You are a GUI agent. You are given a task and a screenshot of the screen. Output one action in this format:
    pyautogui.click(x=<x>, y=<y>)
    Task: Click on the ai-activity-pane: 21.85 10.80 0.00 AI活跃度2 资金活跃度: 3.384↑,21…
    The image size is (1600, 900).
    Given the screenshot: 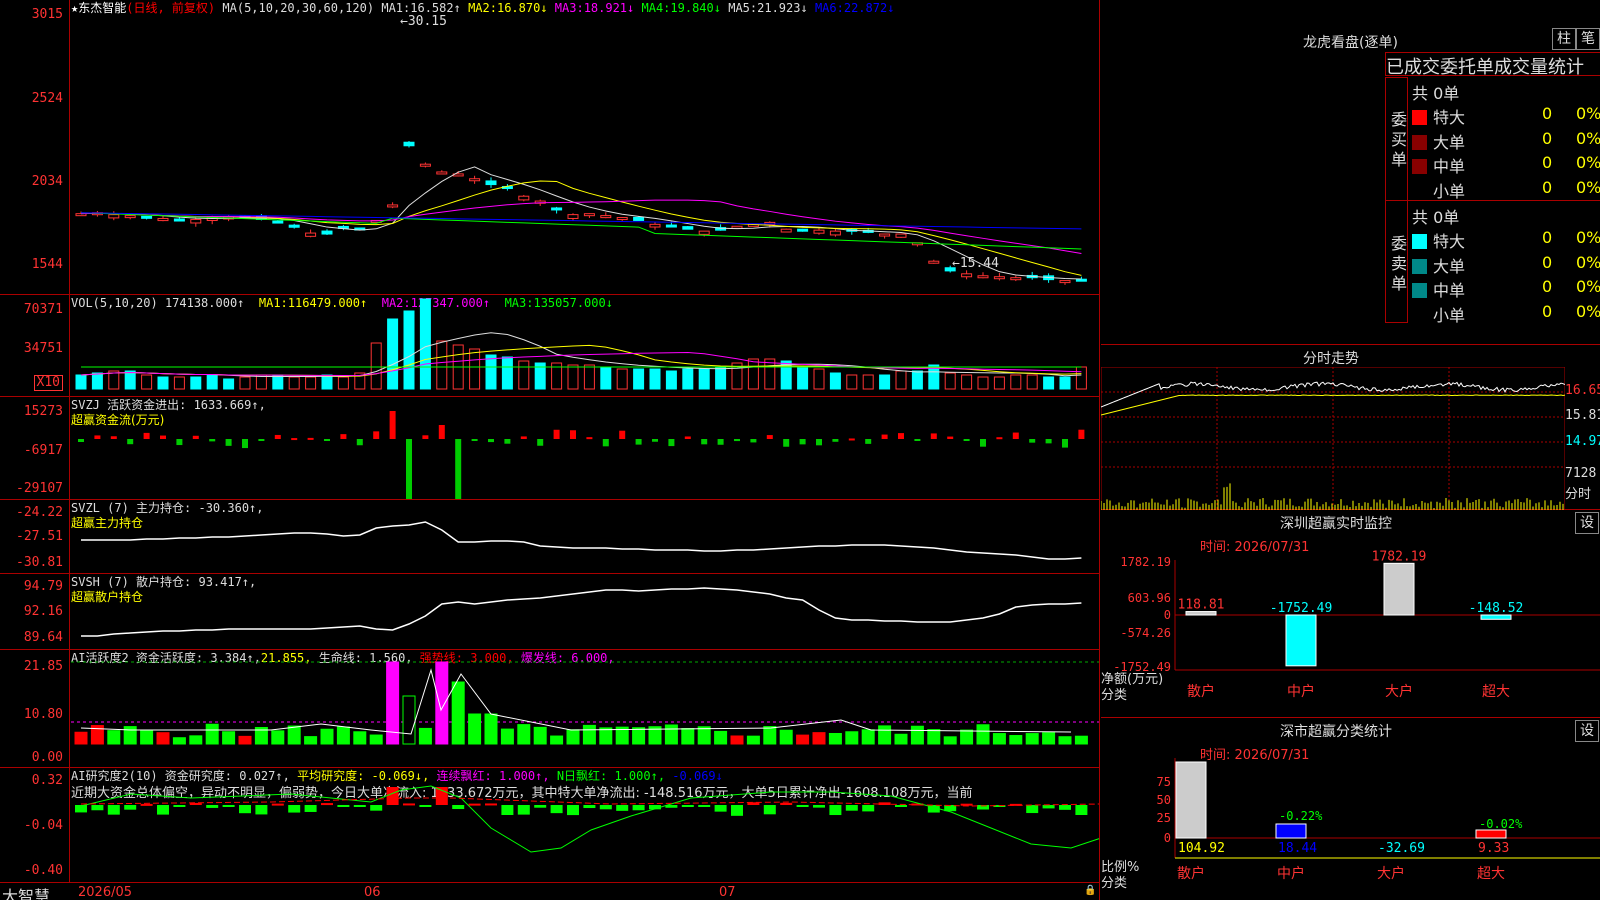 What is the action you would take?
    pyautogui.click(x=550, y=709)
    